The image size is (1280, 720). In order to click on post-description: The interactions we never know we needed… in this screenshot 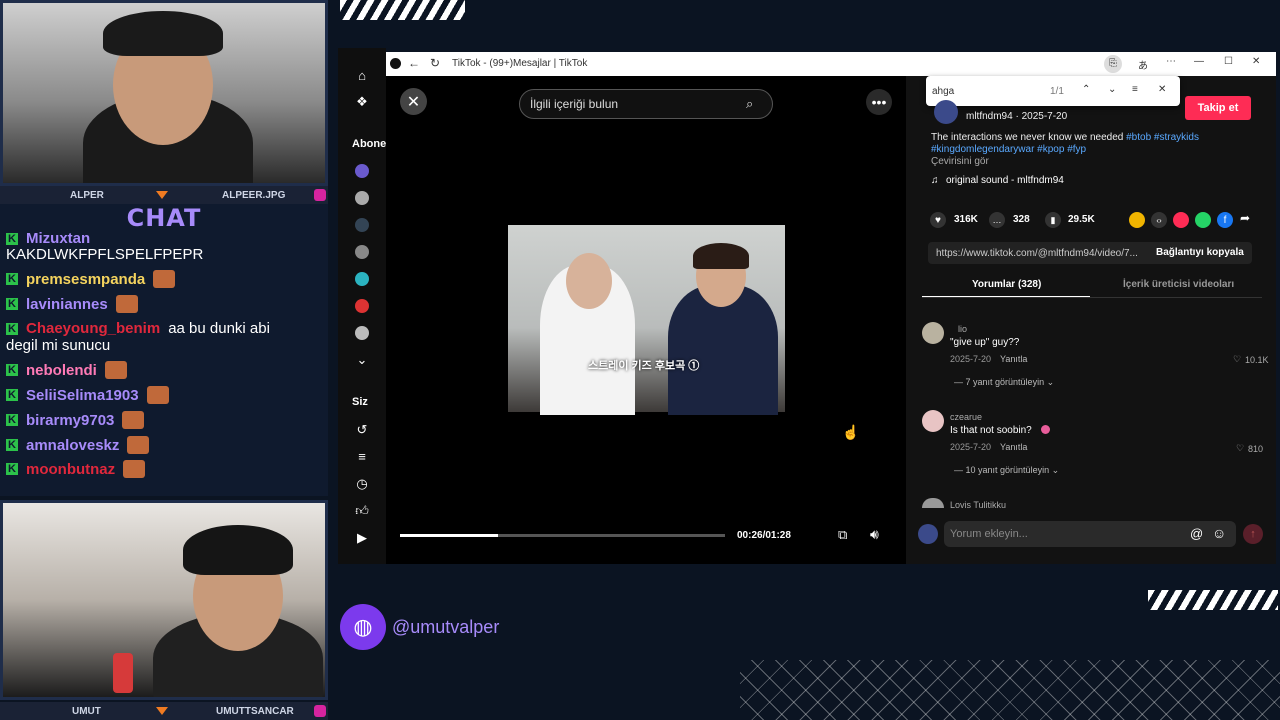, I will do `click(1076, 150)`.